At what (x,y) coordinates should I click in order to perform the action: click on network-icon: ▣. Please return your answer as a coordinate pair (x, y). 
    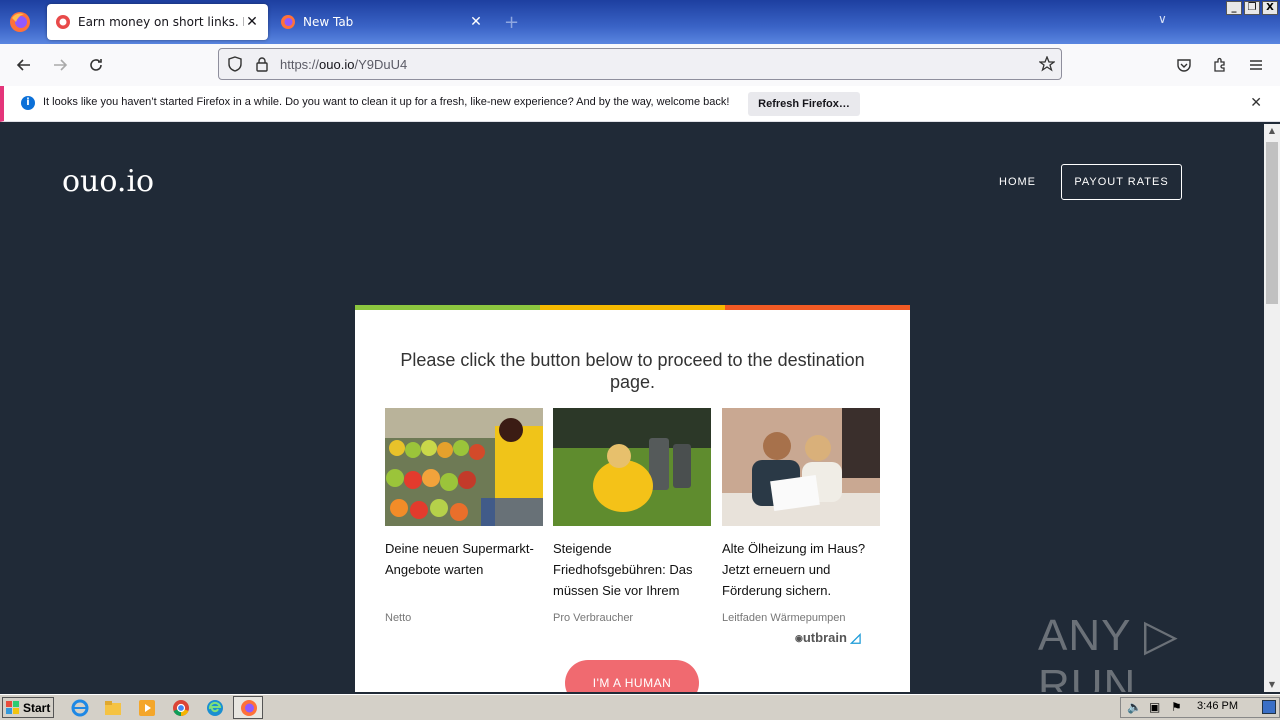
    Looking at the image, I should click on (1154, 707).